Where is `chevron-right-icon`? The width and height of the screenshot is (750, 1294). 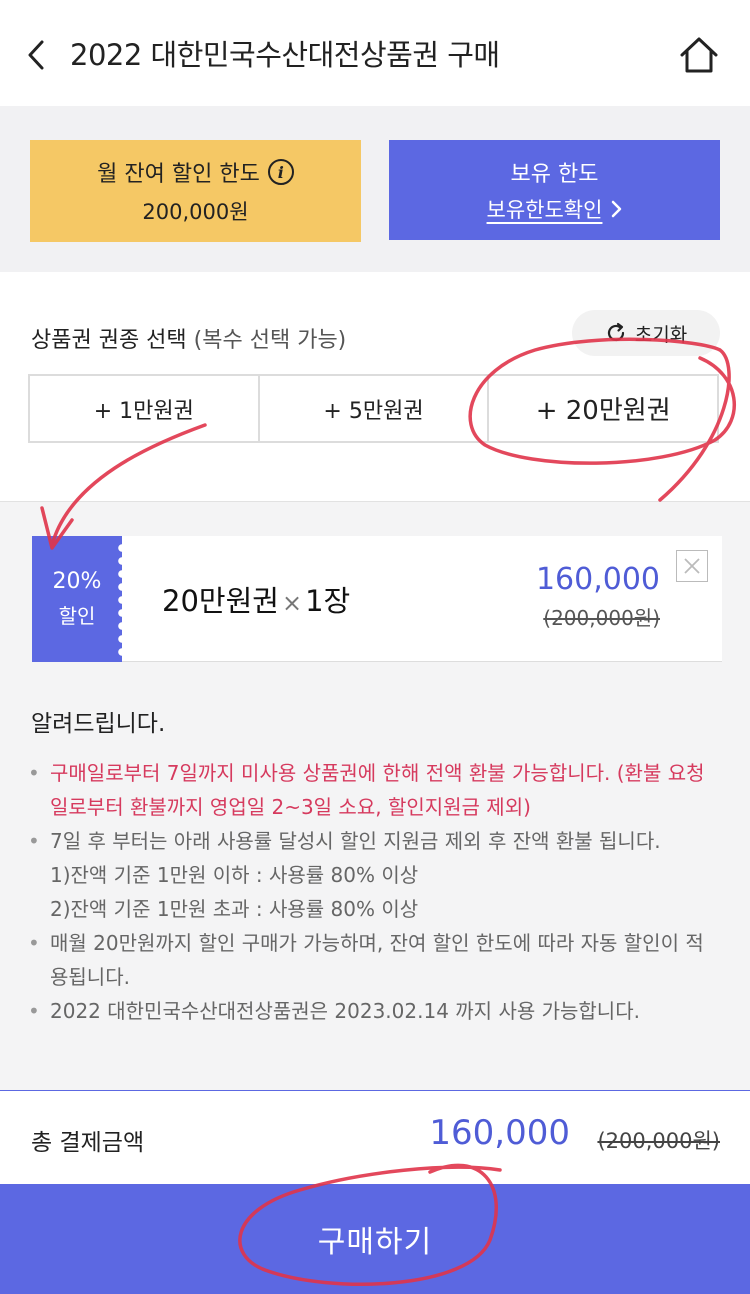 chevron-right-icon is located at coordinates (617, 209).